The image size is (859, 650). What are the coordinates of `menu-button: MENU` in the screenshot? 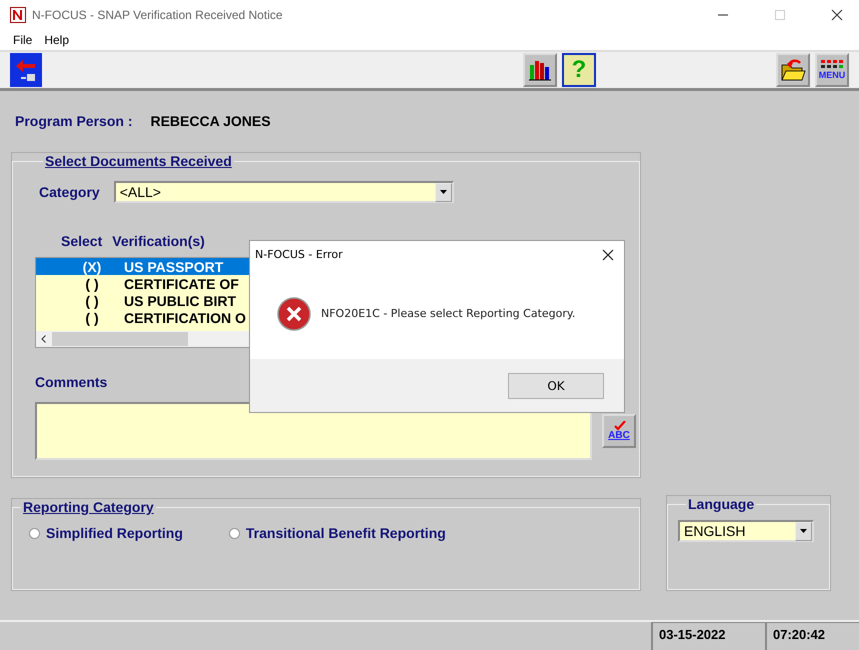 It's located at (832, 70).